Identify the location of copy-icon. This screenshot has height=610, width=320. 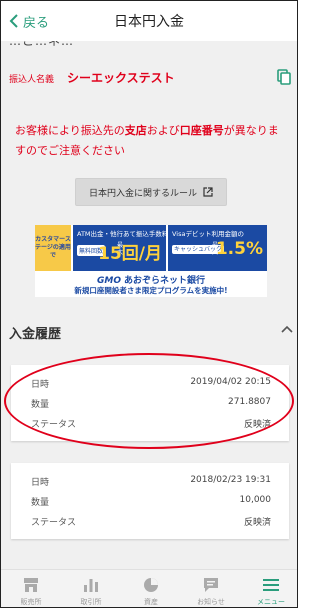
(284, 79).